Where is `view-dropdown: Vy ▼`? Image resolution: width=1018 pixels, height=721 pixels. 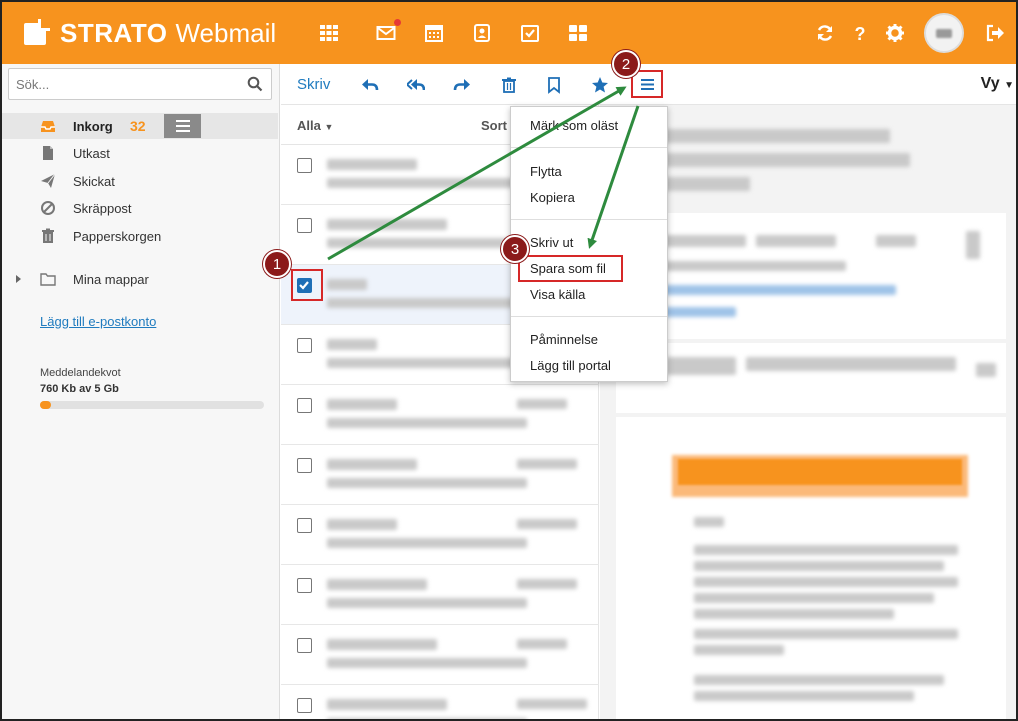 view-dropdown: Vy ▼ is located at coordinates (997, 84).